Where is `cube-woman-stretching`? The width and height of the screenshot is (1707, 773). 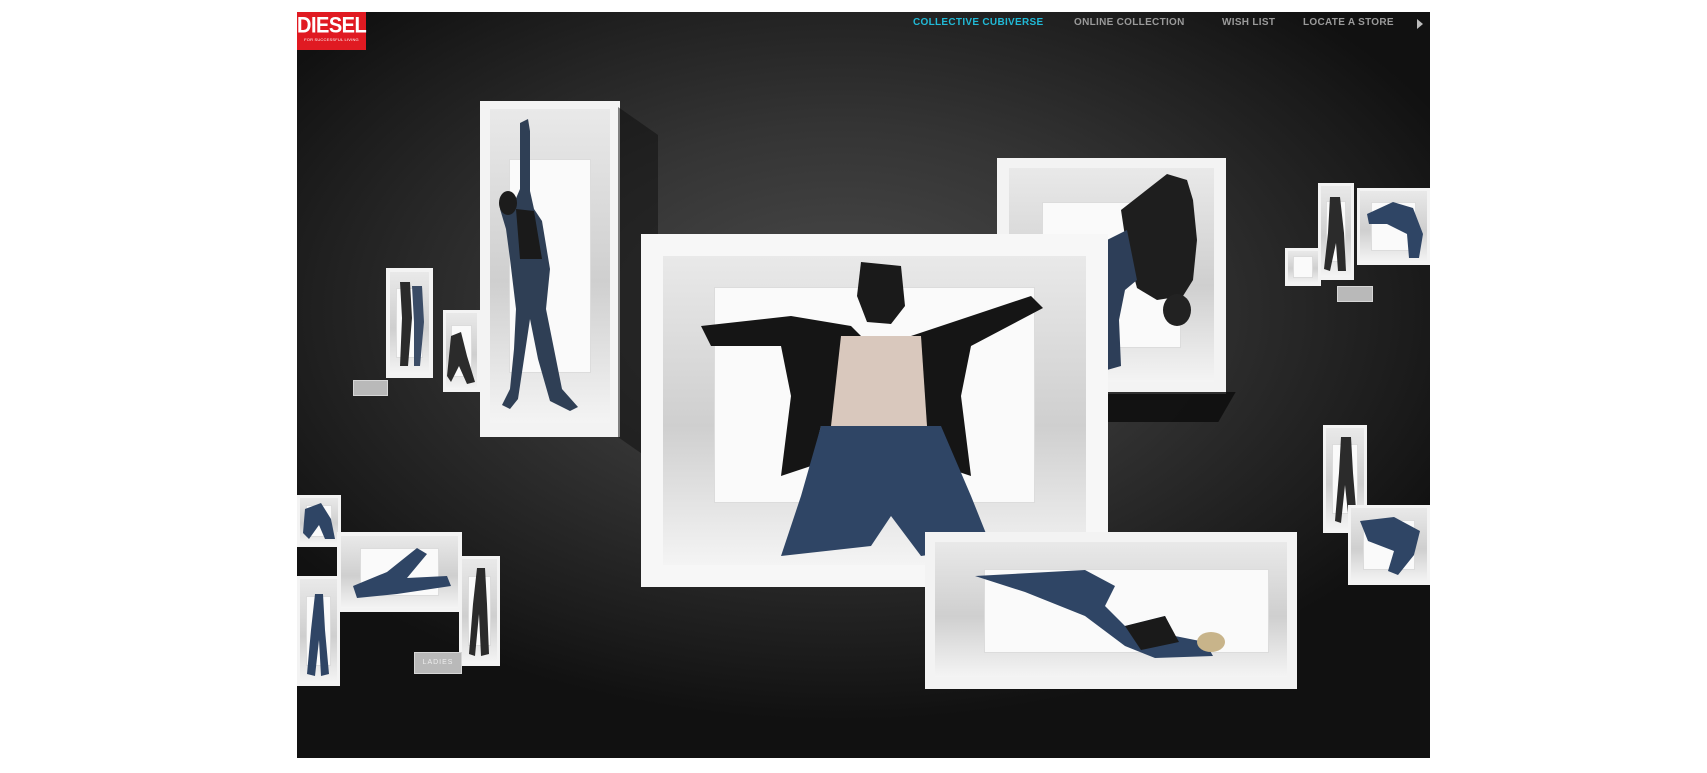 cube-woman-stretching is located at coordinates (569, 283).